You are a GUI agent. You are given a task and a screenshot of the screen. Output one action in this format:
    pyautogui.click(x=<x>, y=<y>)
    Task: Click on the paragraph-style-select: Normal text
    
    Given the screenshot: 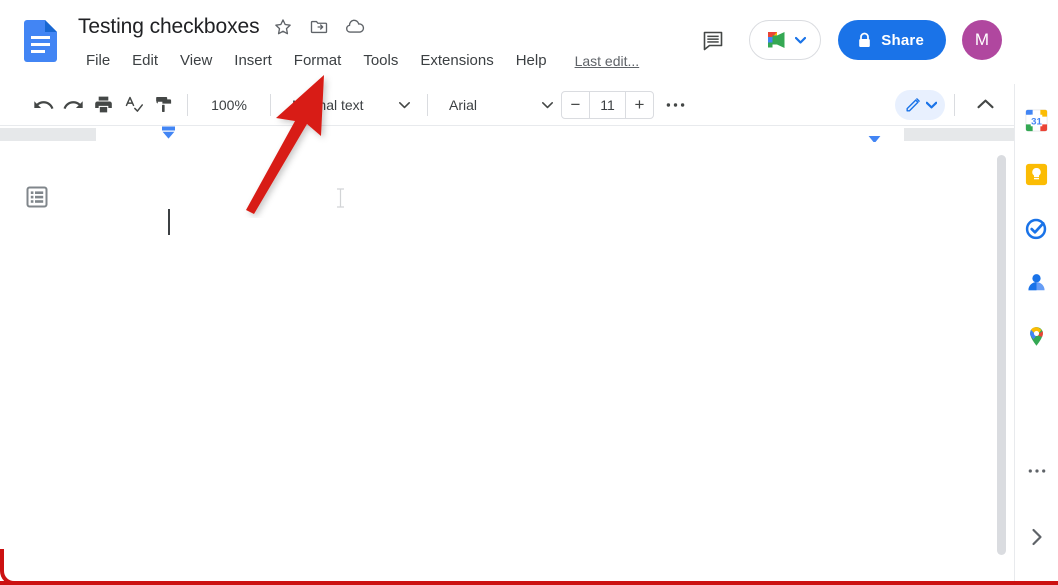 What is the action you would take?
    pyautogui.click(x=349, y=105)
    